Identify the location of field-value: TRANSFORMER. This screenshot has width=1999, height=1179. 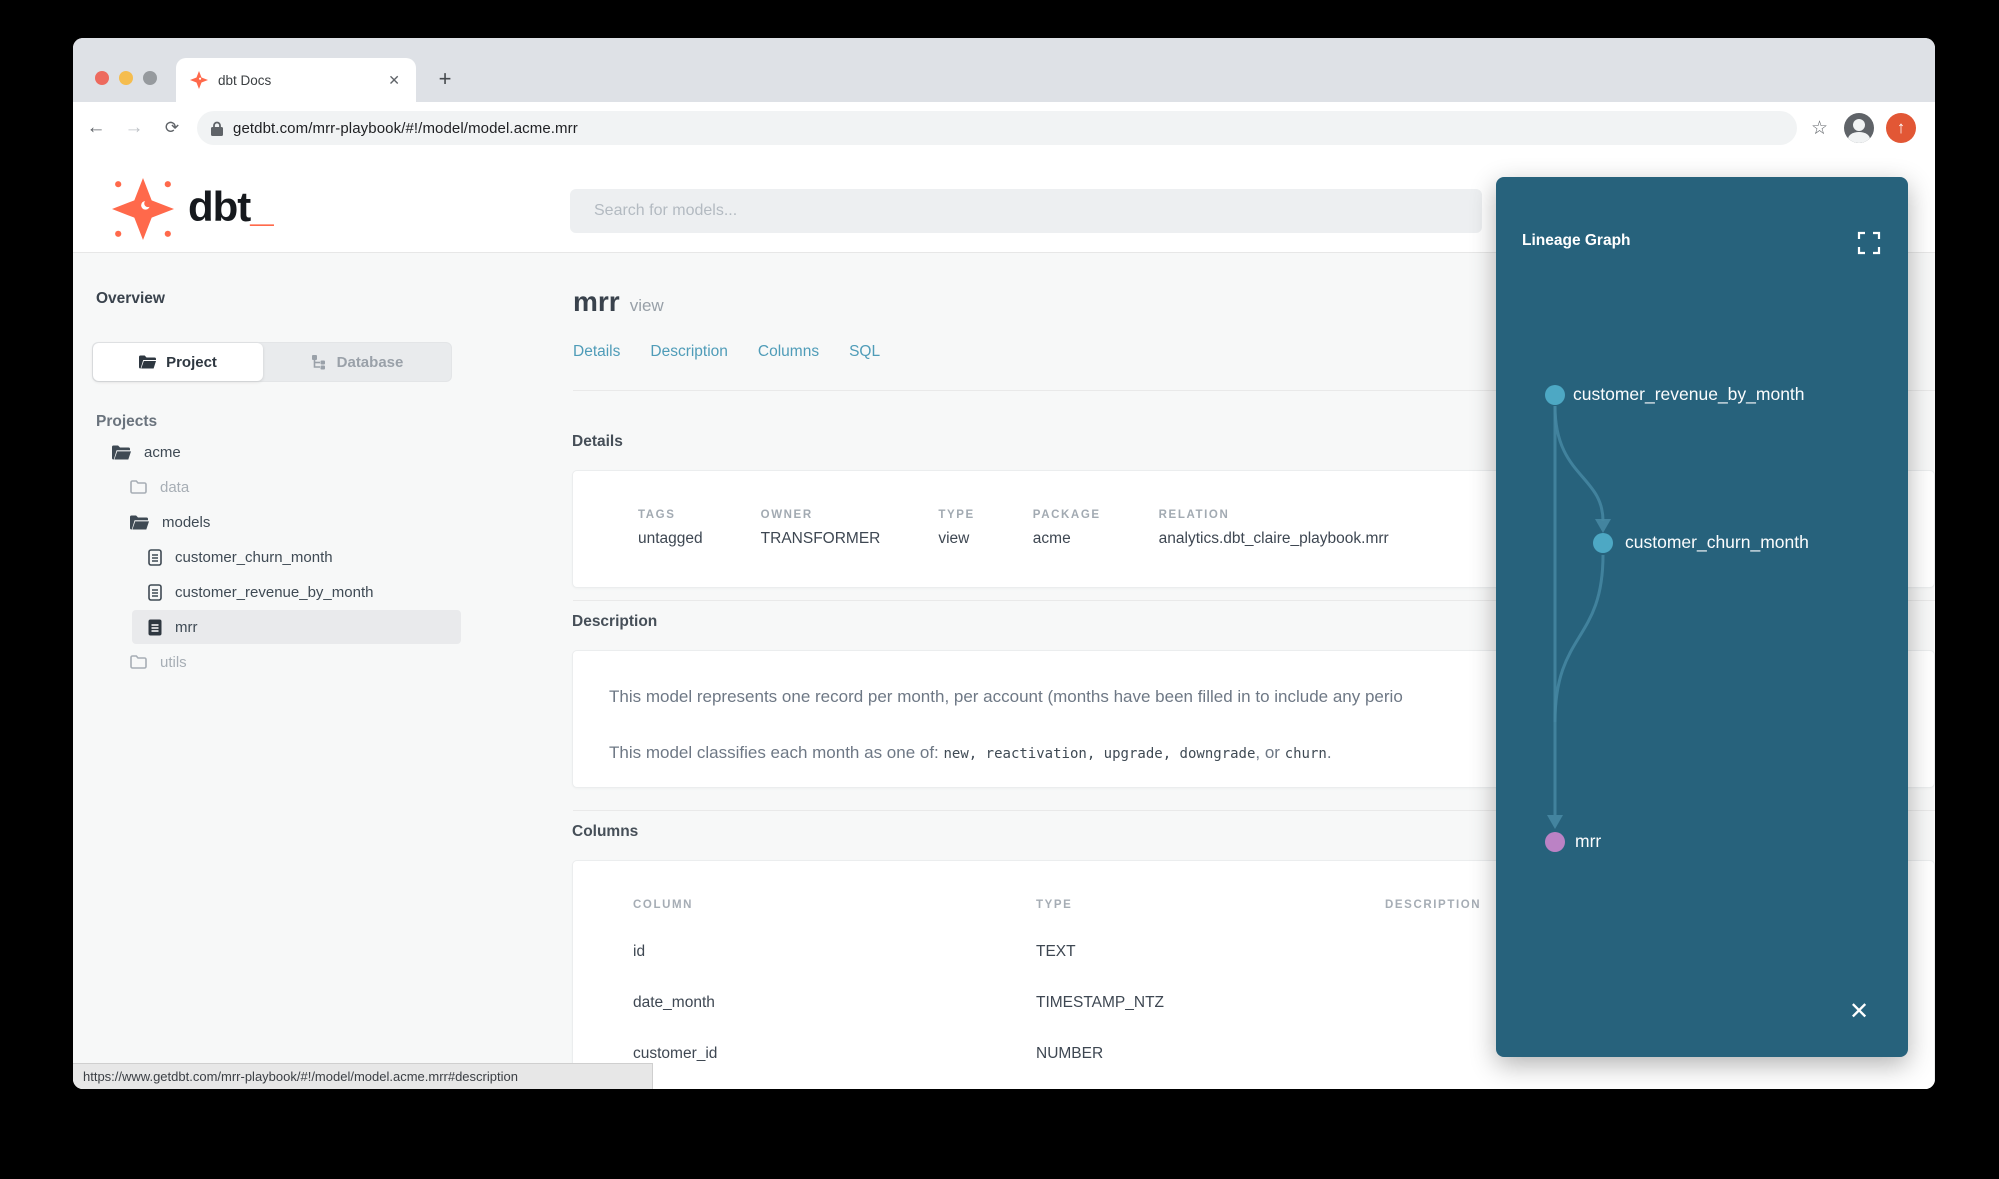
(820, 538).